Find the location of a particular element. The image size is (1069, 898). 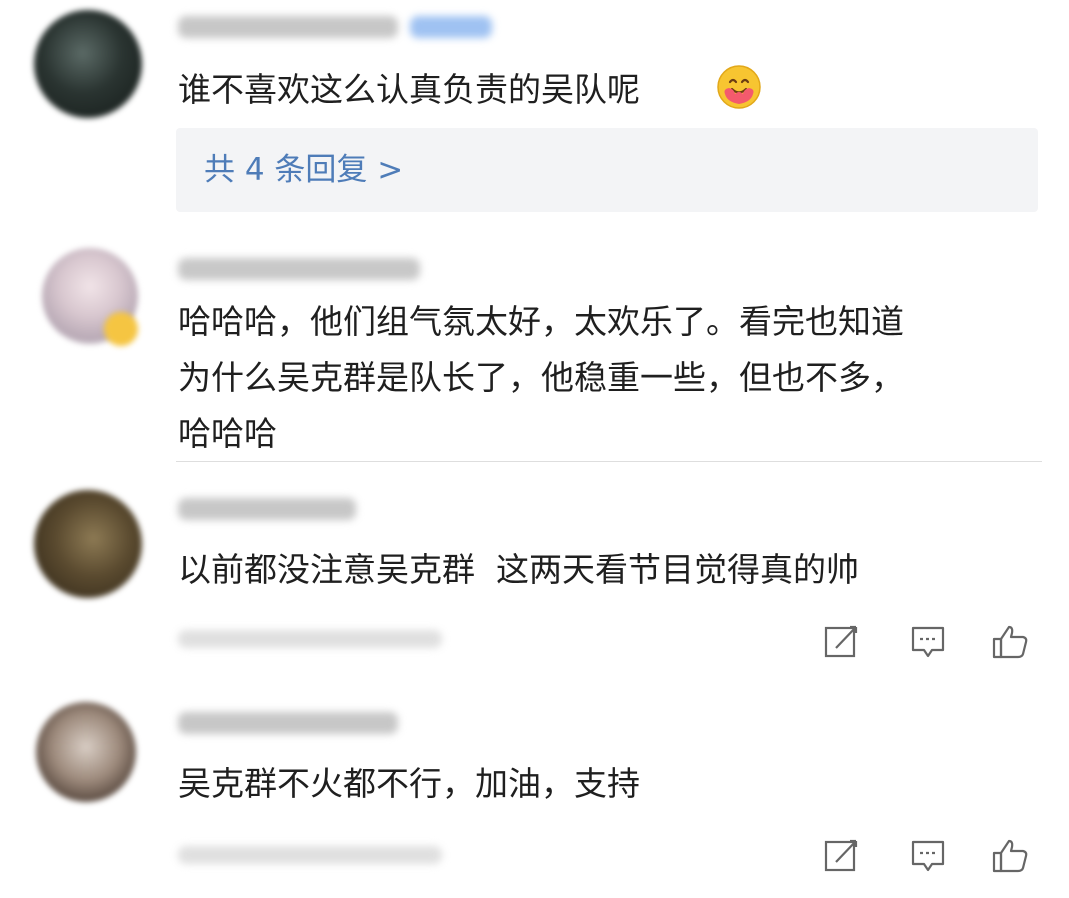

comment-line-3: 哈哈哈 is located at coordinates (227, 433).